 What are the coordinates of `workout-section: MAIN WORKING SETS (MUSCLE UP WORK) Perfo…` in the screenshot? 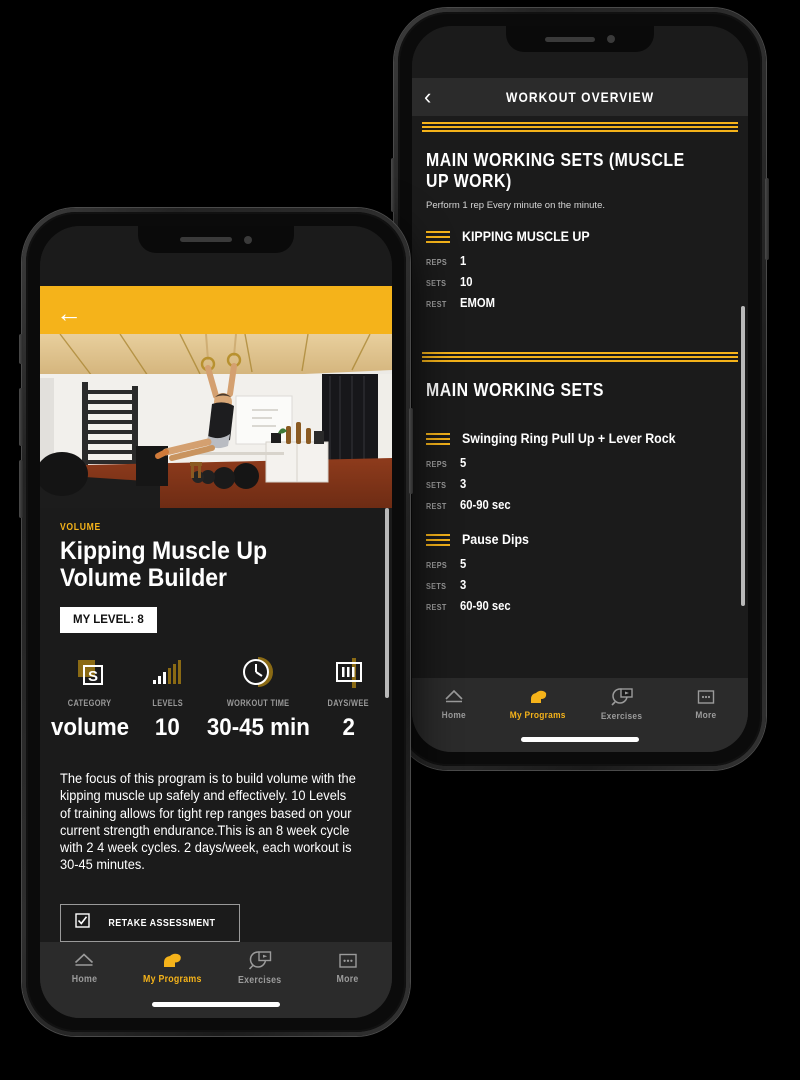 It's located at (580, 223).